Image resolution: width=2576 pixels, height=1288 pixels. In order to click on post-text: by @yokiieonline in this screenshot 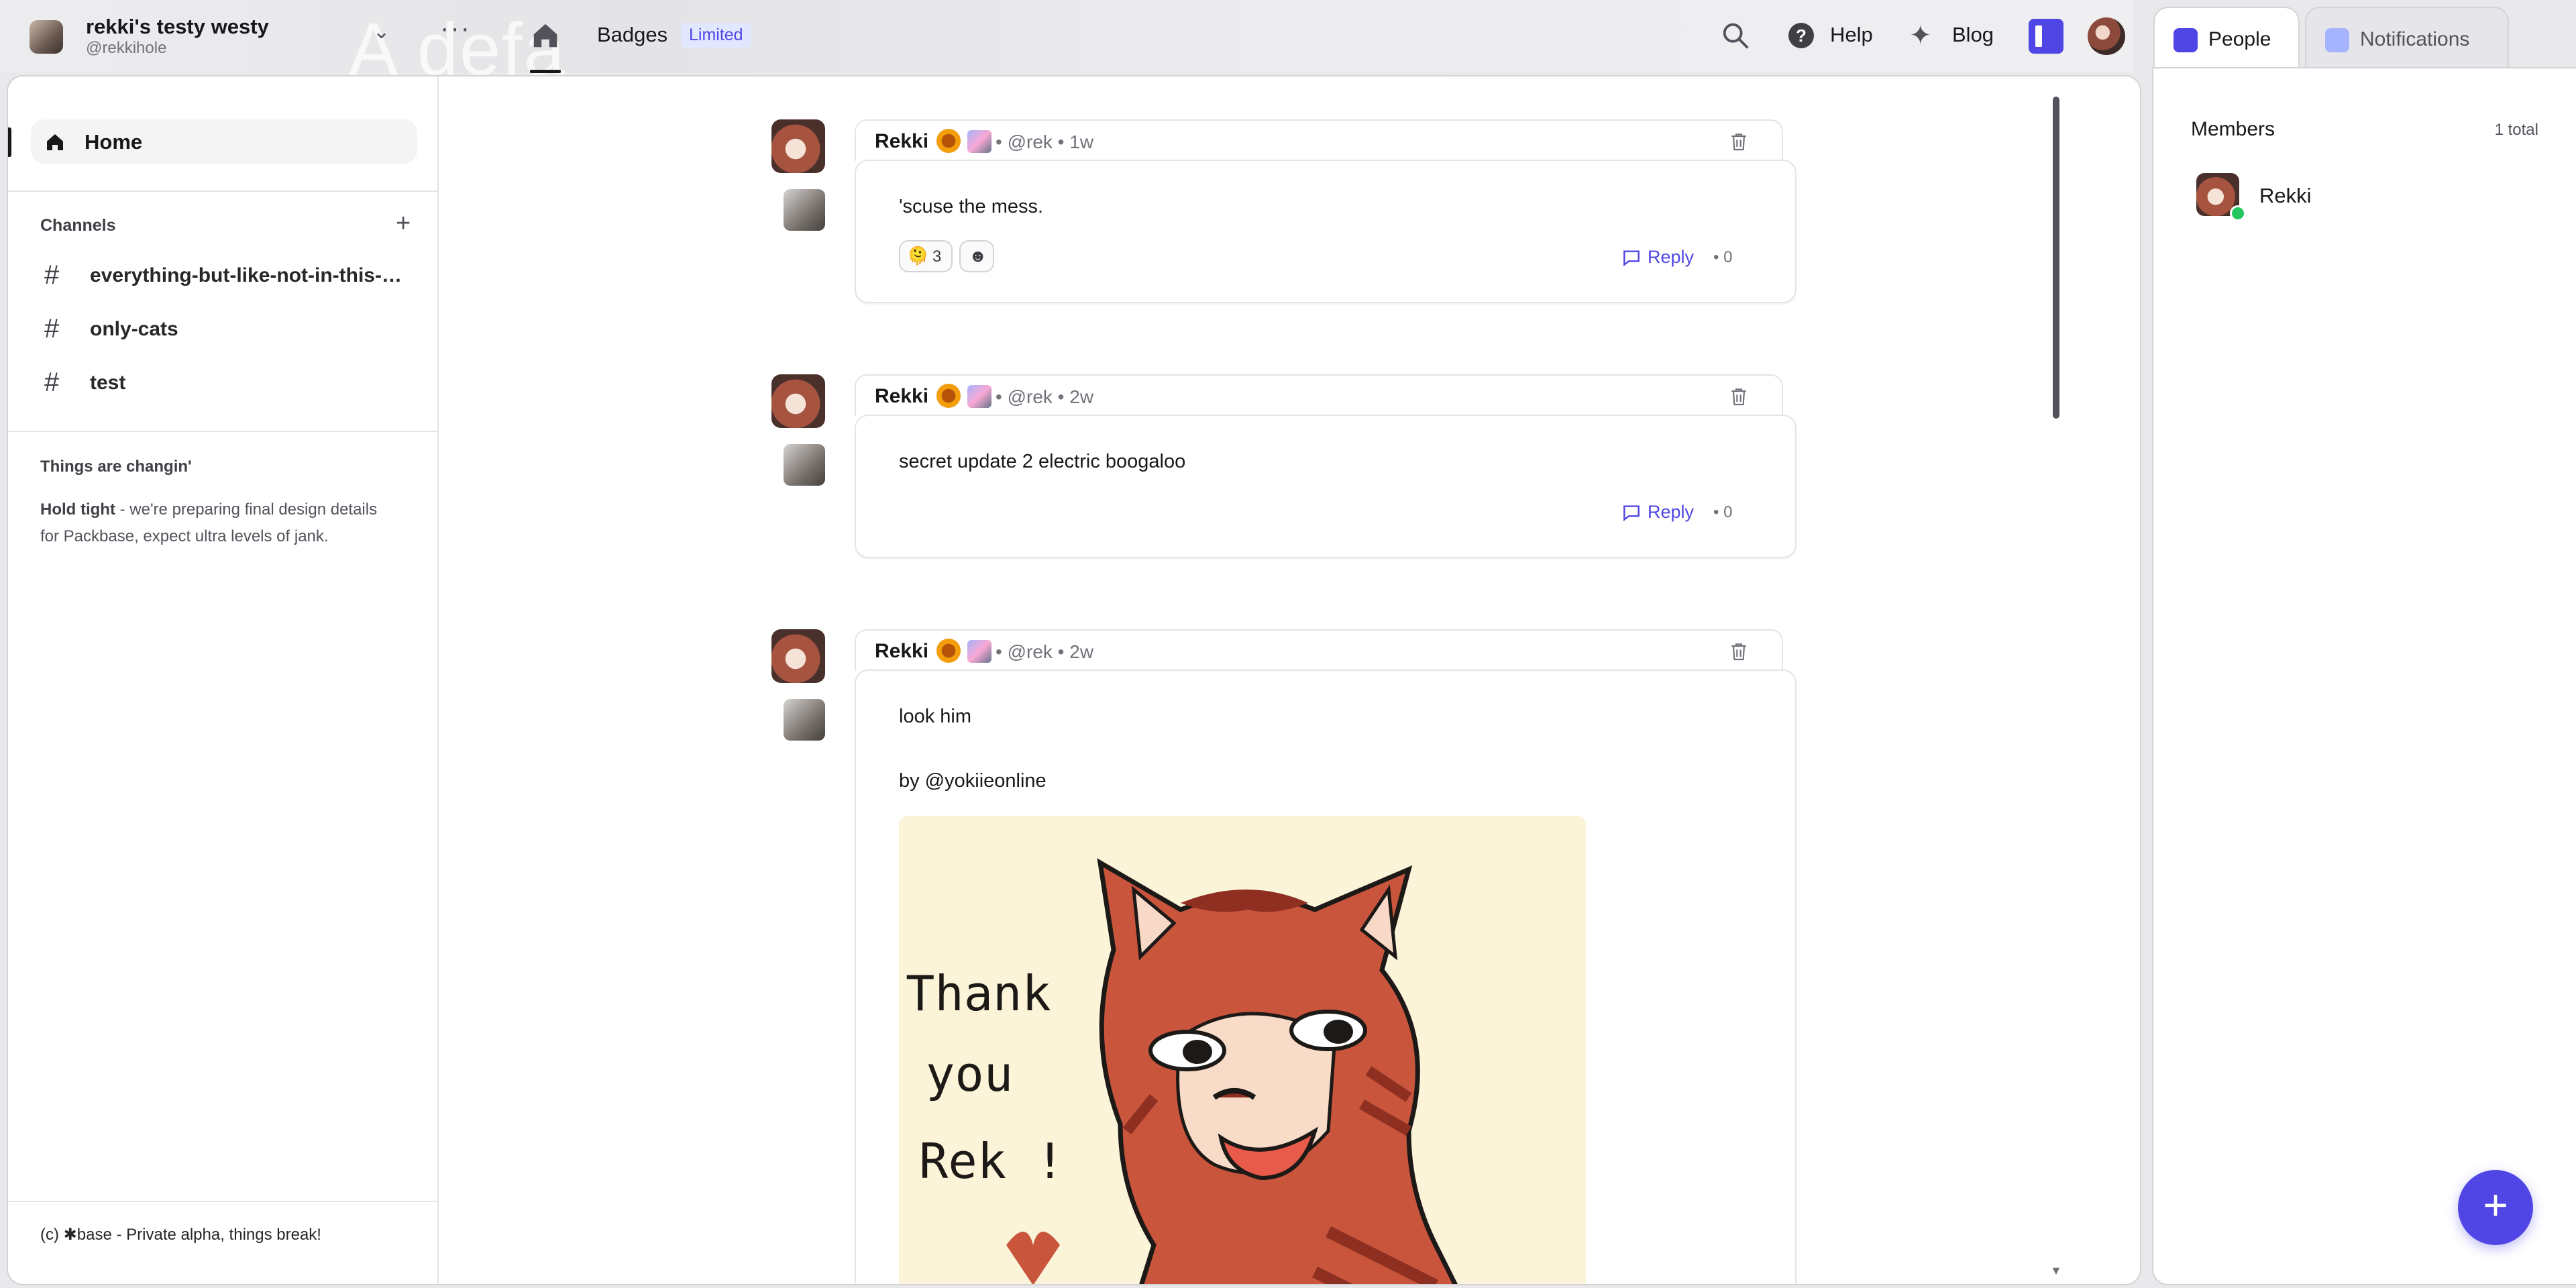, I will do `click(972, 781)`.